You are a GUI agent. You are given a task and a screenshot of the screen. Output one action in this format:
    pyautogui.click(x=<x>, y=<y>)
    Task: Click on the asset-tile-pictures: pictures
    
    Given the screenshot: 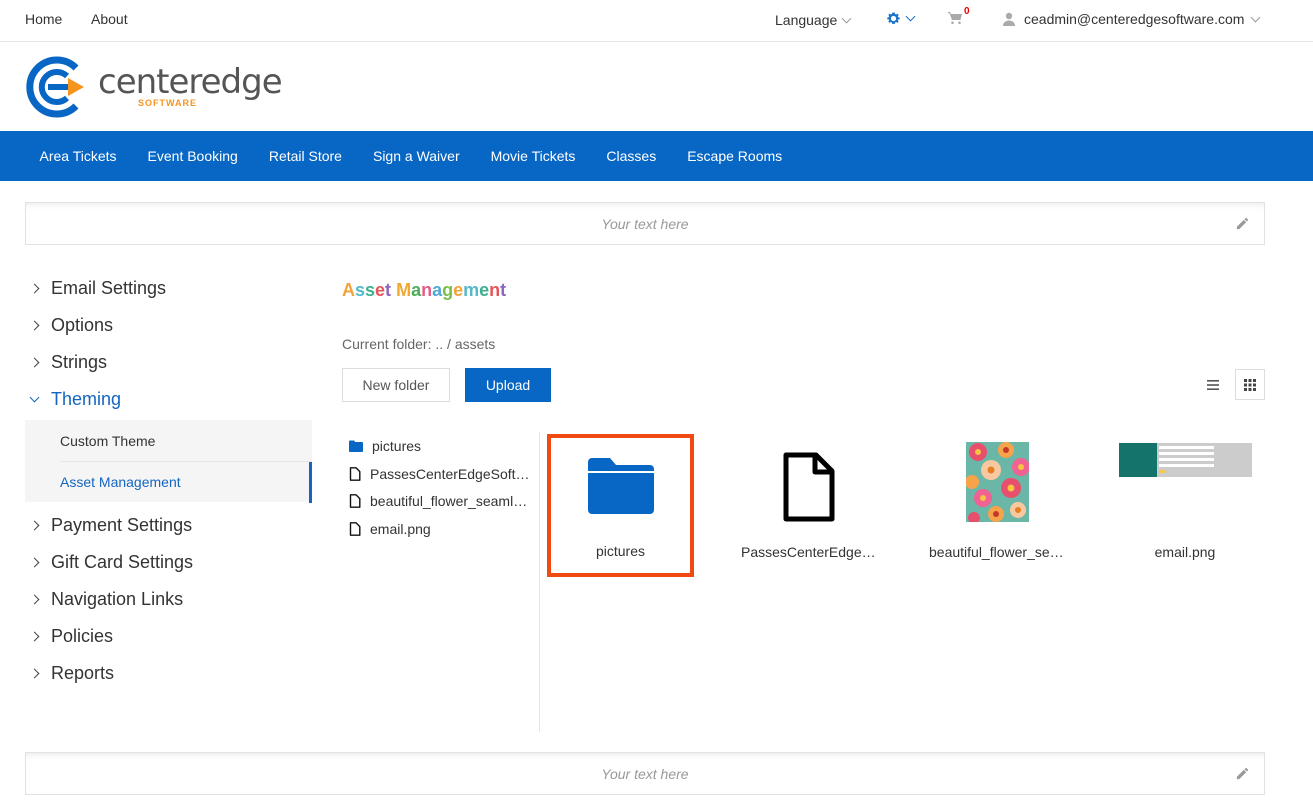 What is the action you would take?
    pyautogui.click(x=620, y=505)
    